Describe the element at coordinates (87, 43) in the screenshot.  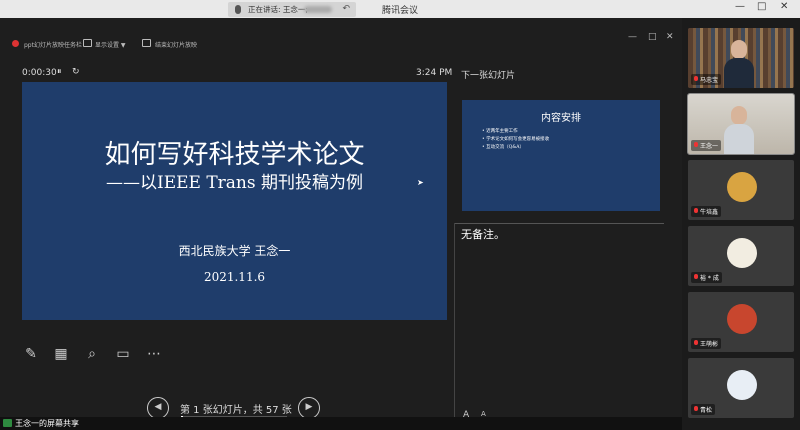
I see `display-settings-icon` at that location.